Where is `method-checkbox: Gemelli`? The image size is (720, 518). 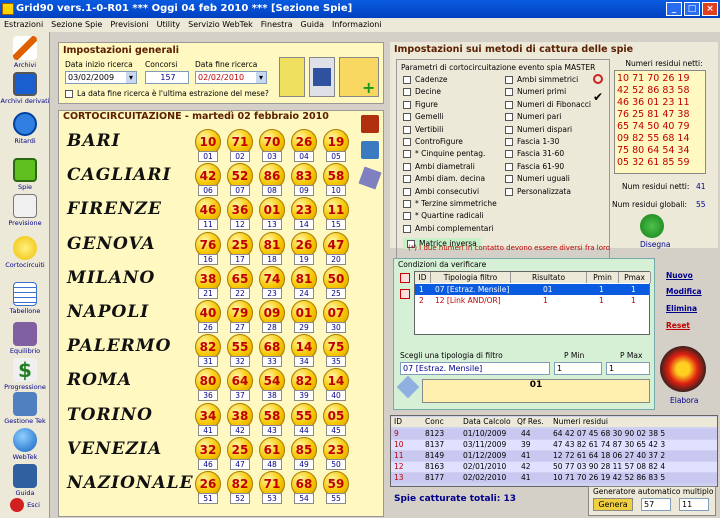 method-checkbox: Gemelli is located at coordinates (423, 117).